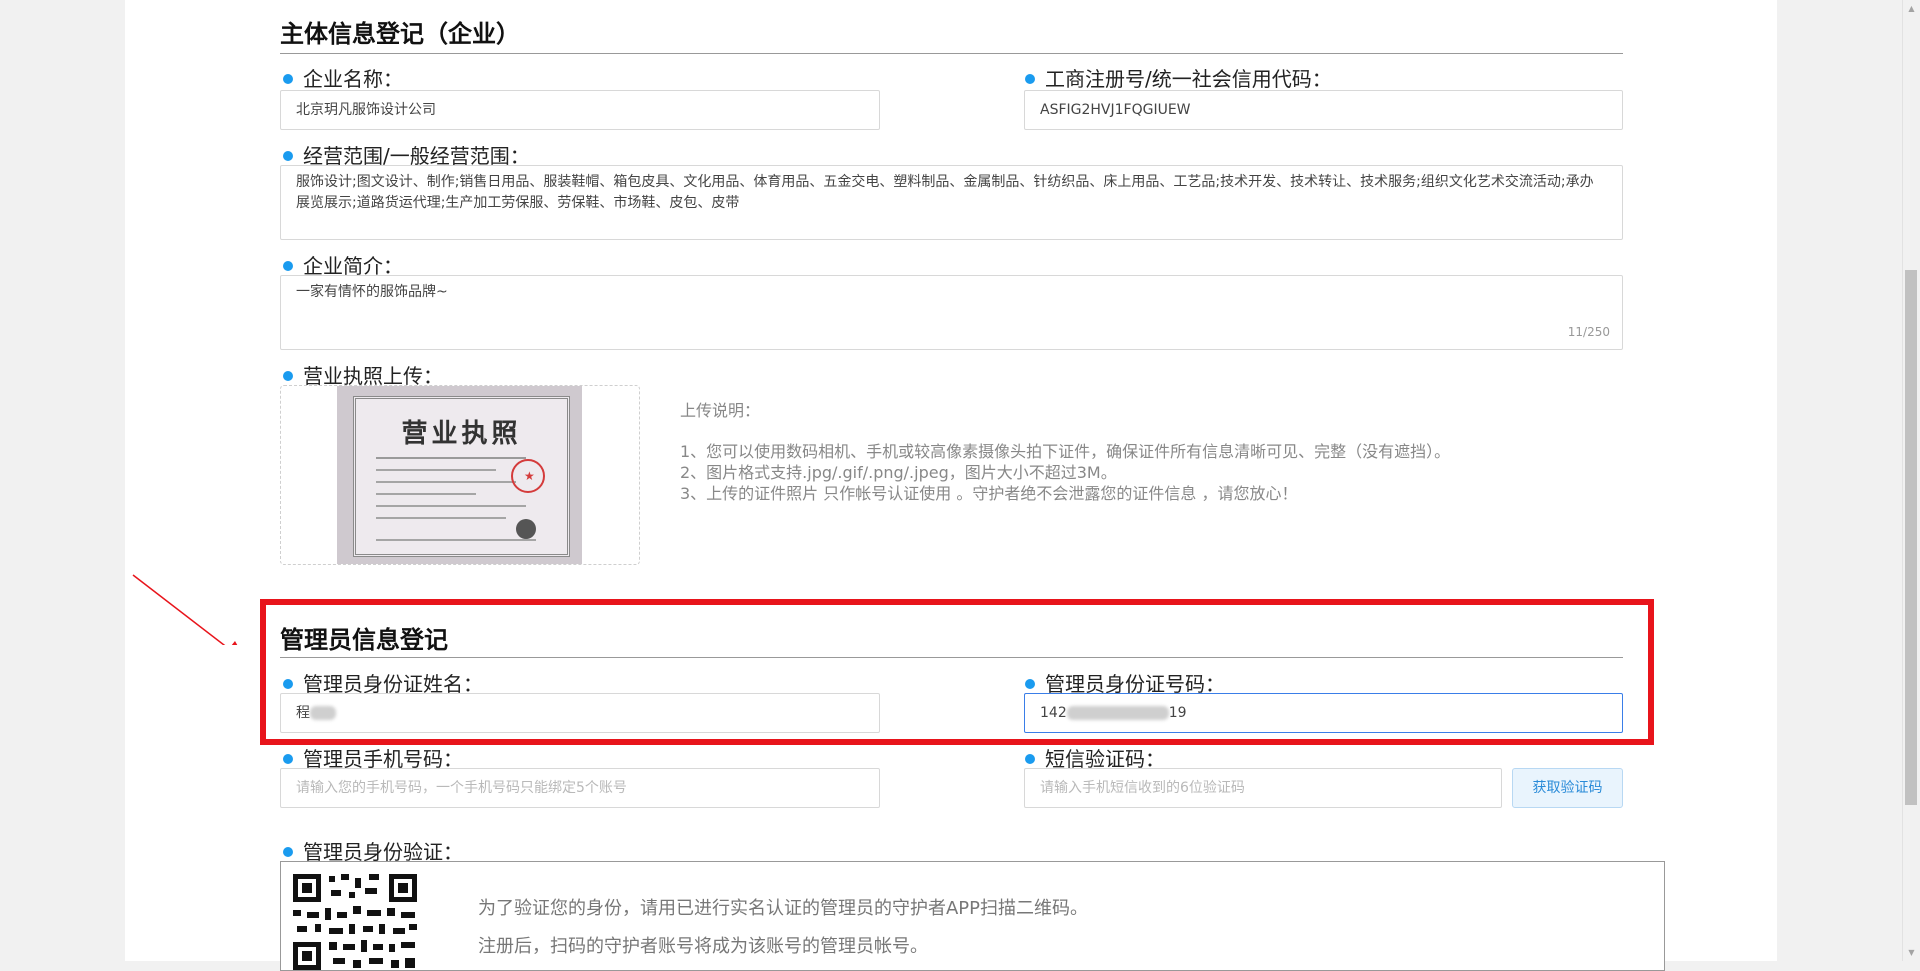 This screenshot has height=971, width=1920. I want to click on verify-text-1: 为了验证您的身份，请用已进行实名认证的管理员的守护者APP扫描二维码。, so click(783, 908).